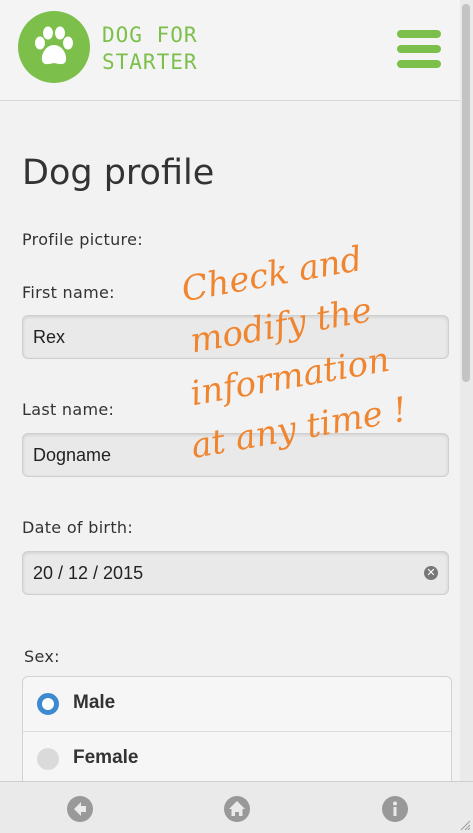 The height and width of the screenshot is (833, 473). What do you see at coordinates (48, 704) in the screenshot?
I see `radio-button-checked` at bounding box center [48, 704].